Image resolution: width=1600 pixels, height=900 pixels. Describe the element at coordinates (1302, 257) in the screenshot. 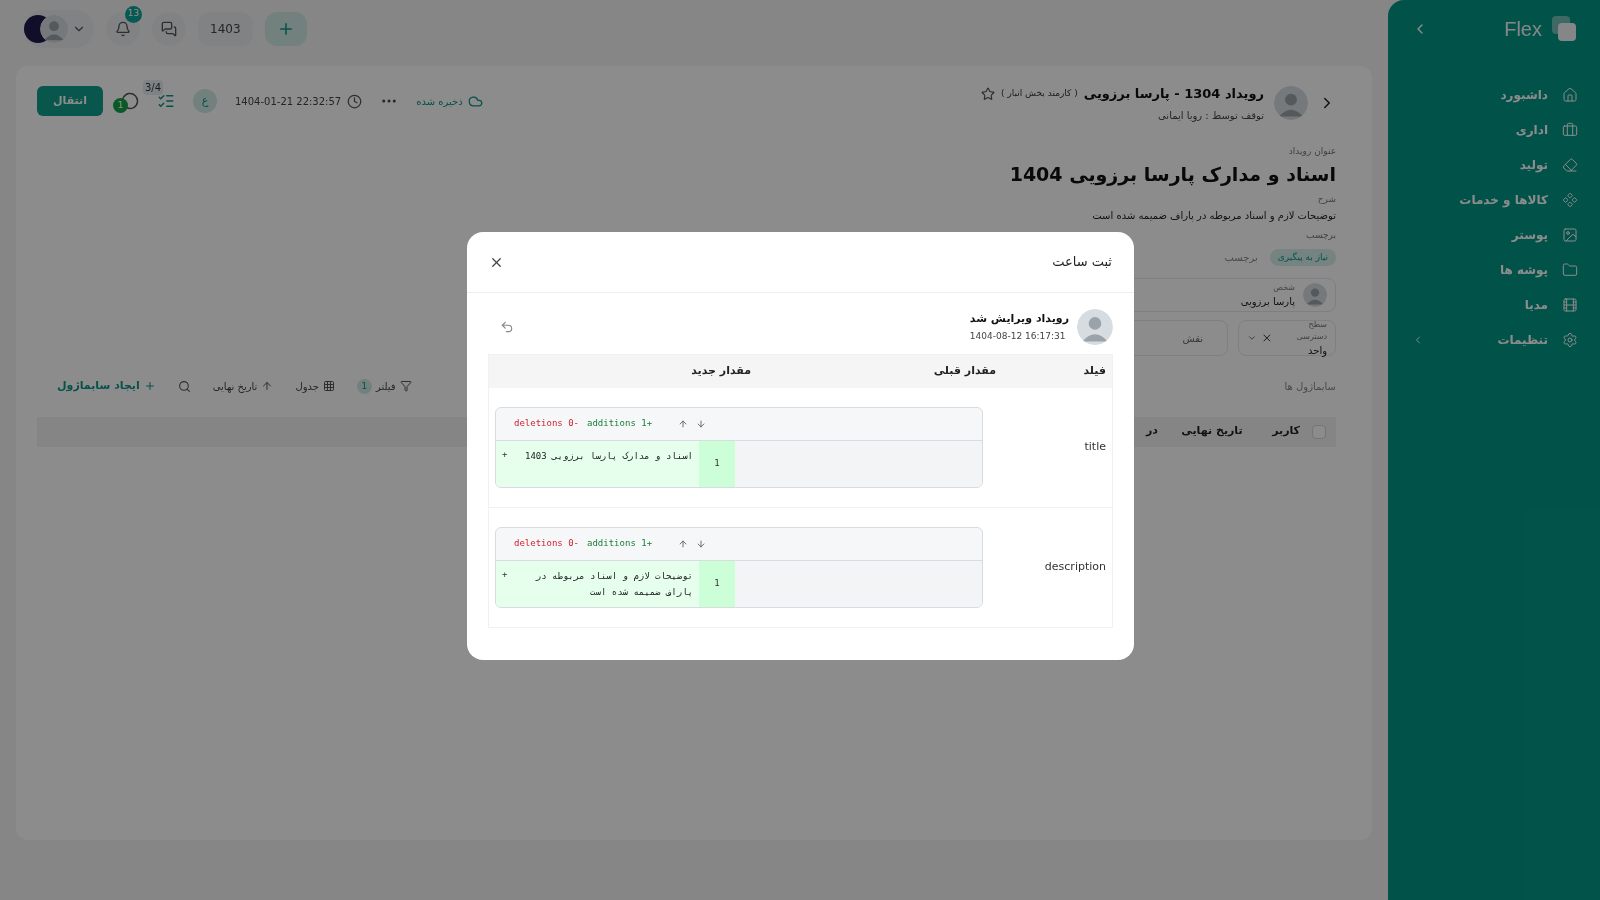

I see `tag-chip: نیاز به پیگیری` at that location.